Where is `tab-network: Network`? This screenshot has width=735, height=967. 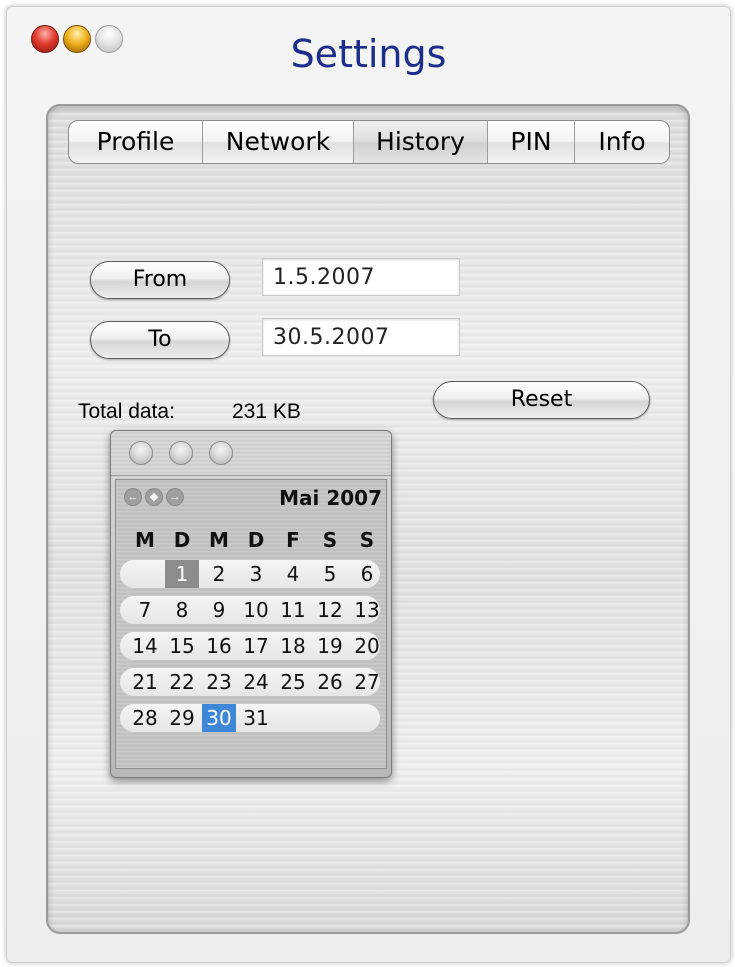
tab-network: Network is located at coordinates (278, 142).